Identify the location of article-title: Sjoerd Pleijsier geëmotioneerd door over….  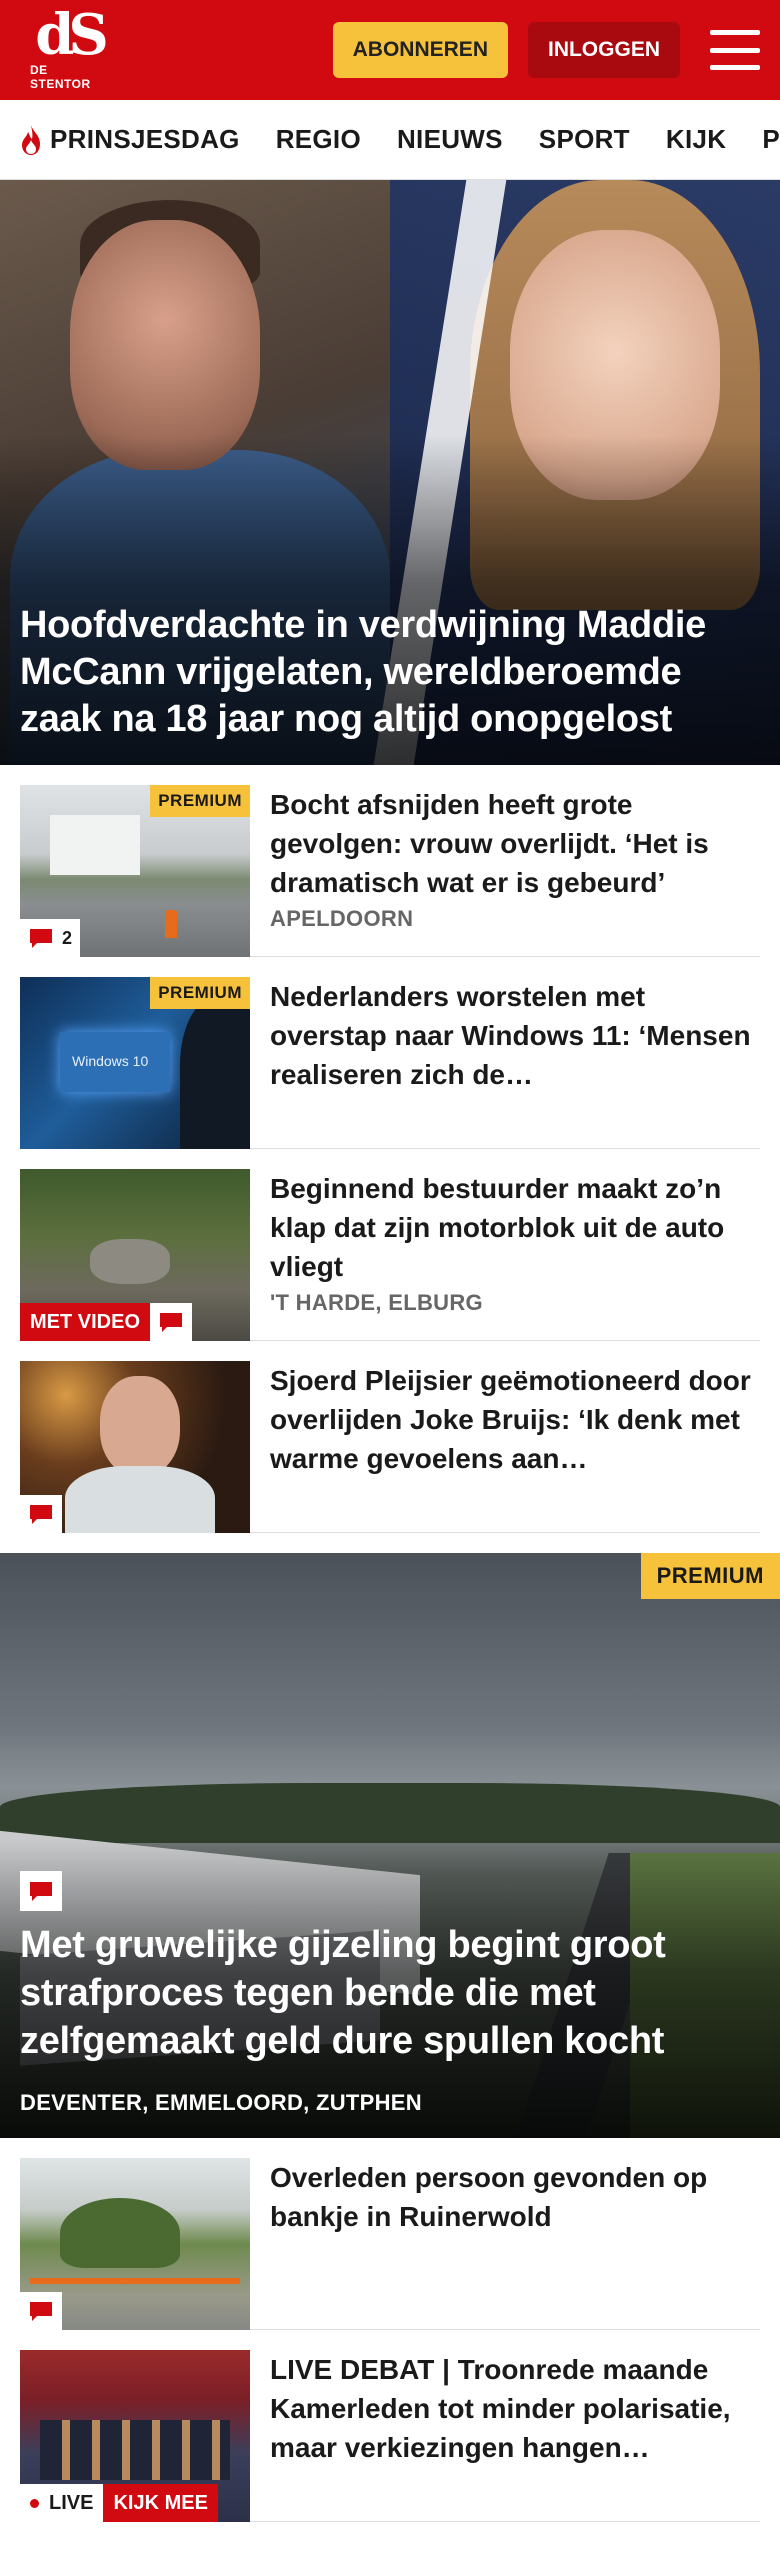
(515, 1419).